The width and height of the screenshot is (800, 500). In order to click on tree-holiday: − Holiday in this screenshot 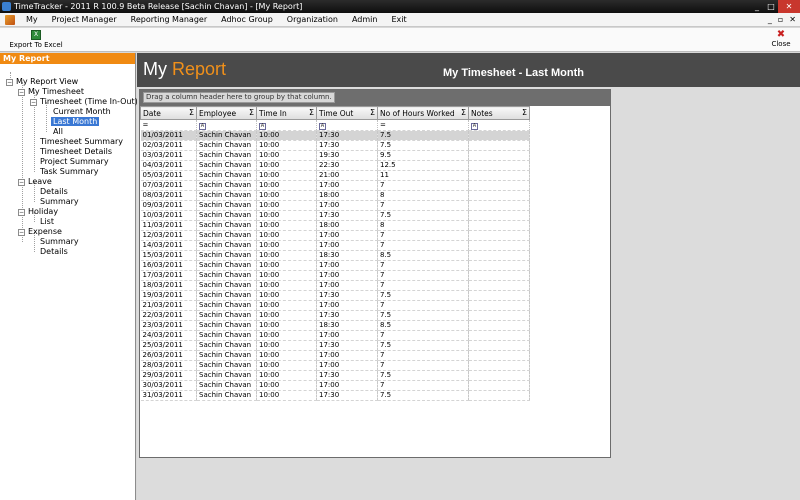, I will do `click(38, 212)`.